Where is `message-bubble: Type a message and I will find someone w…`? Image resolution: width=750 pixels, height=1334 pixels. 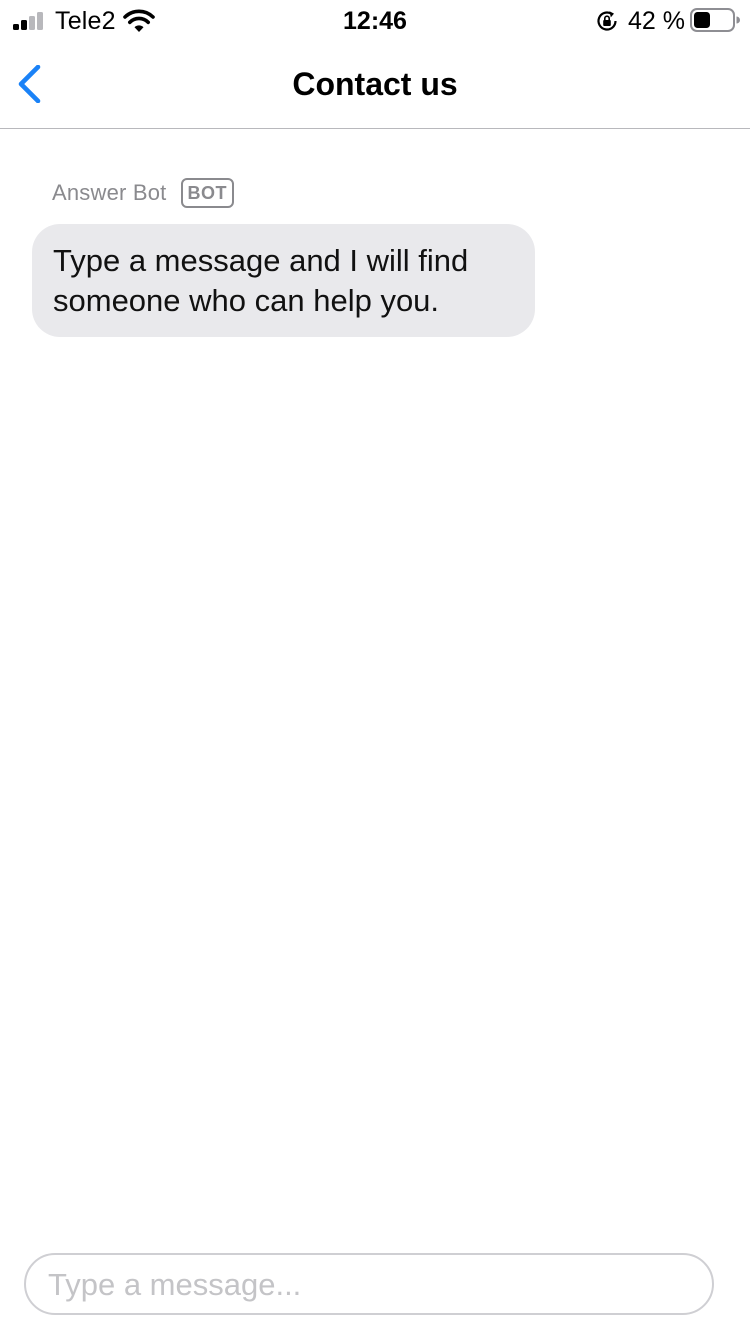 message-bubble: Type a message and I will find someone w… is located at coordinates (283, 280).